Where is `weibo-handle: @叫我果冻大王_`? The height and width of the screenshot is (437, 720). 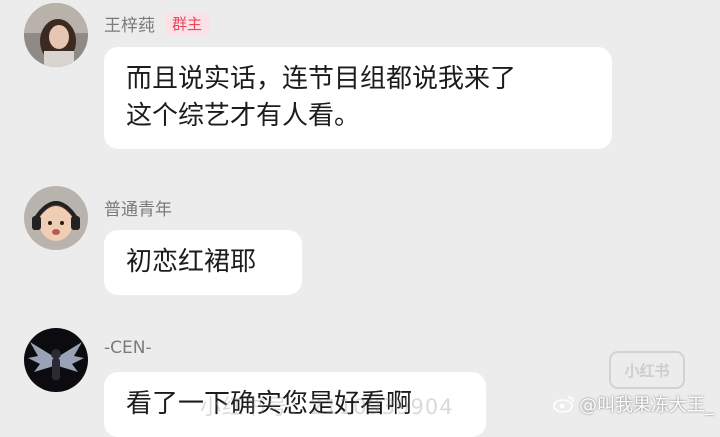
weibo-handle: @叫我果冻大王_ is located at coordinates (646, 405).